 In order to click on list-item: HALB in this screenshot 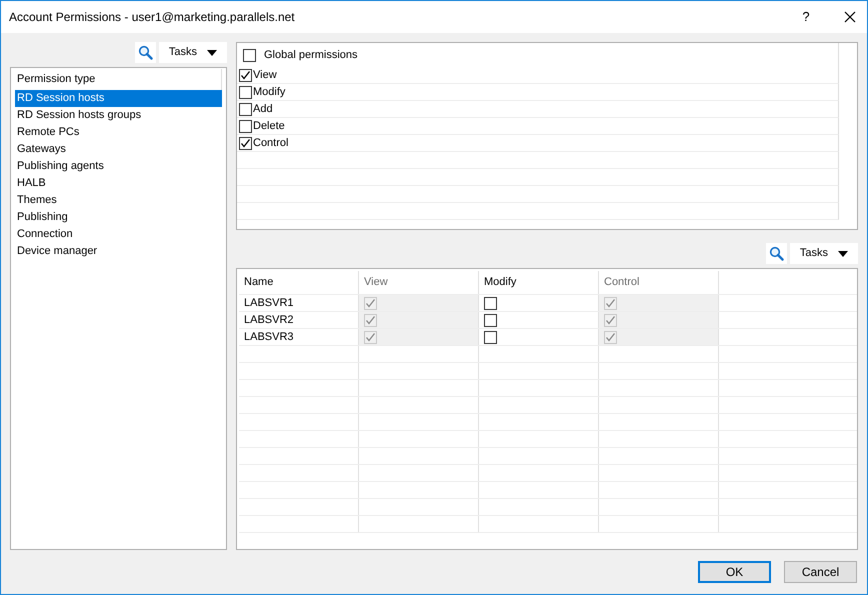, I will do `click(118, 183)`.